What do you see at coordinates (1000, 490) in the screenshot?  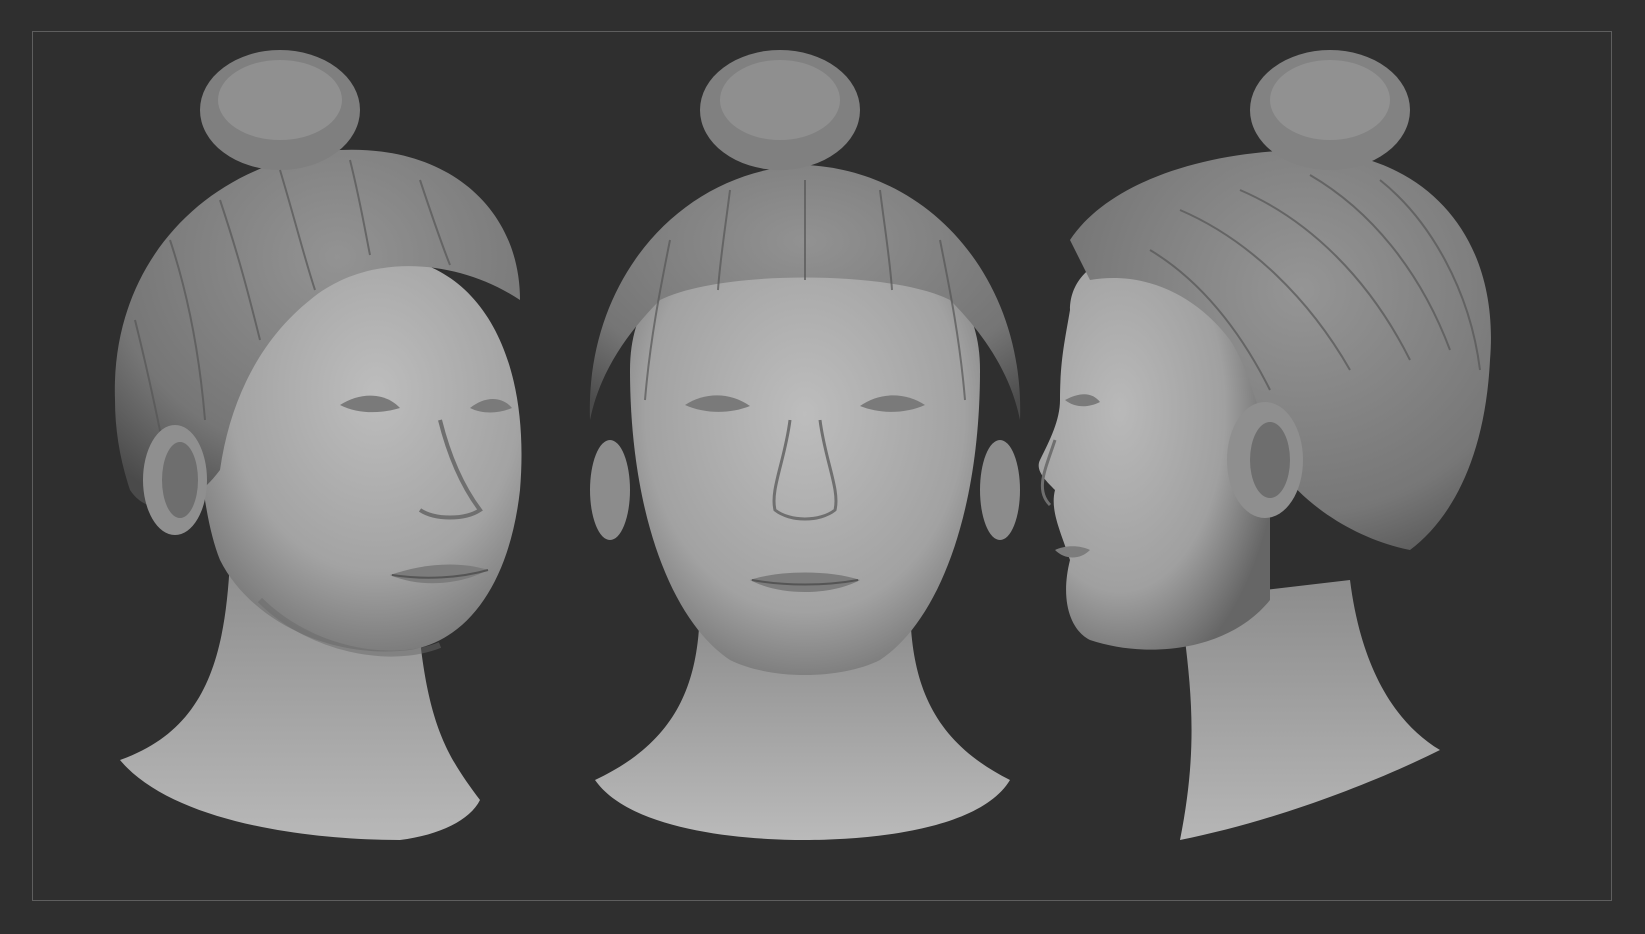 I see `ear-right` at bounding box center [1000, 490].